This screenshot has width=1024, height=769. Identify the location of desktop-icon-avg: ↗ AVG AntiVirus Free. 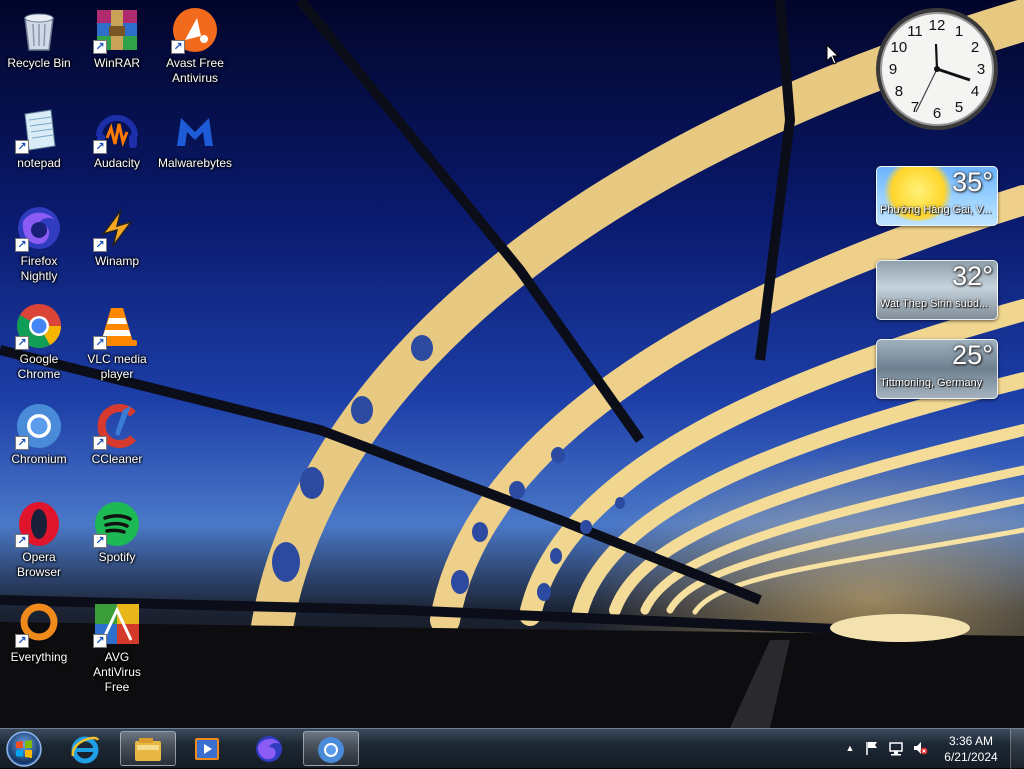
(117, 644).